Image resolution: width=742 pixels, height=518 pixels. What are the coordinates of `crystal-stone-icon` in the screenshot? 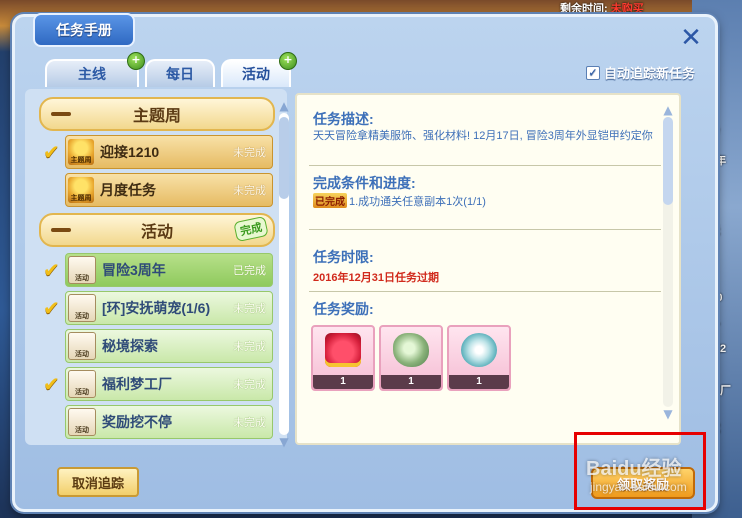 It's located at (411, 350).